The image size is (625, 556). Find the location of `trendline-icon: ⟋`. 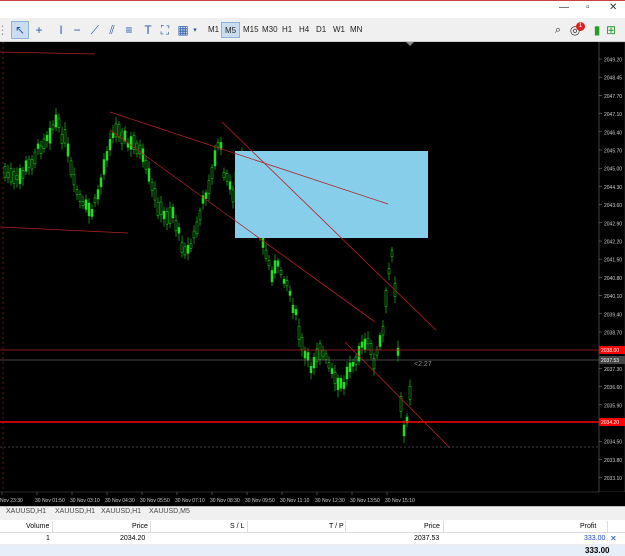

trendline-icon: ⟋ is located at coordinates (95, 30).